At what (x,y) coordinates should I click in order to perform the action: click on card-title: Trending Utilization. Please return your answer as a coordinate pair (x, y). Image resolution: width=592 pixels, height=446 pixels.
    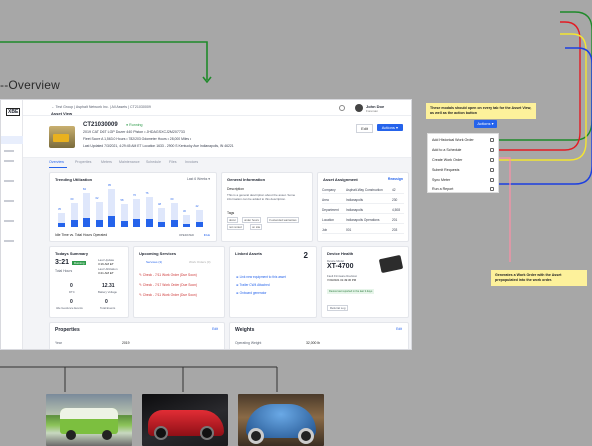
    Looking at the image, I should click on (74, 179).